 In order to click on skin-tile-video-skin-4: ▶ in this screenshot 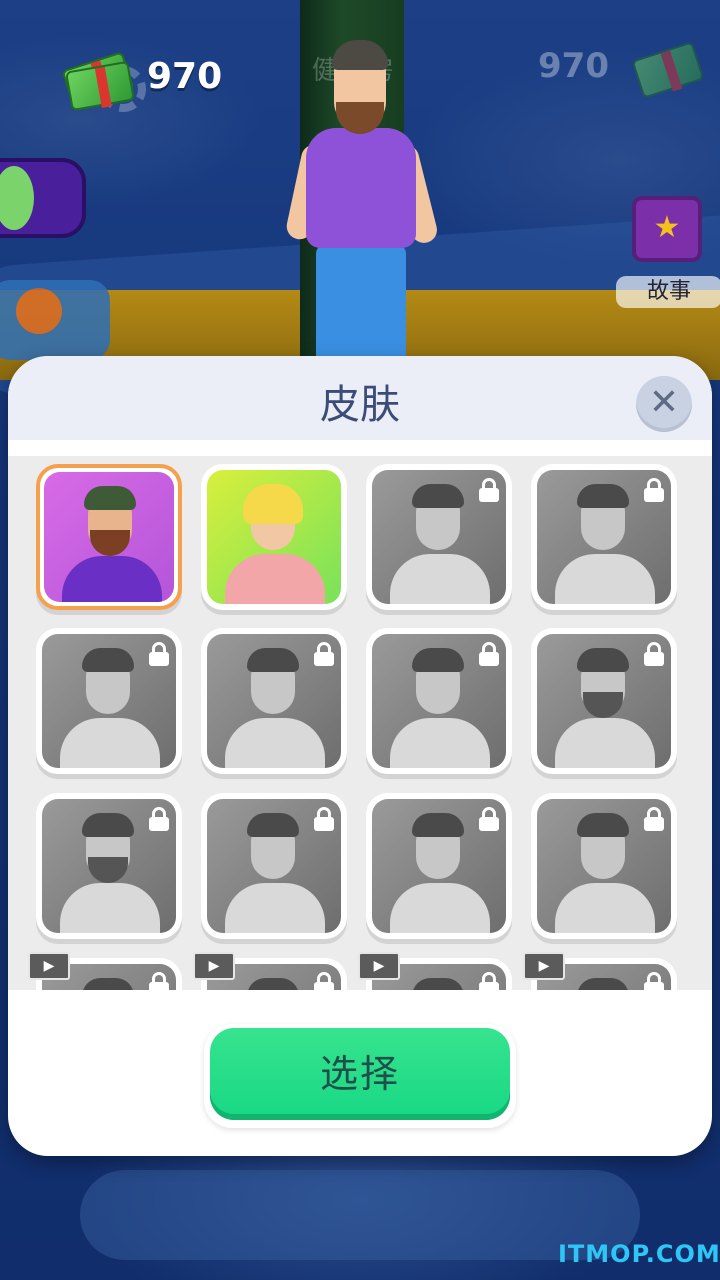, I will do `click(600, 971)`.